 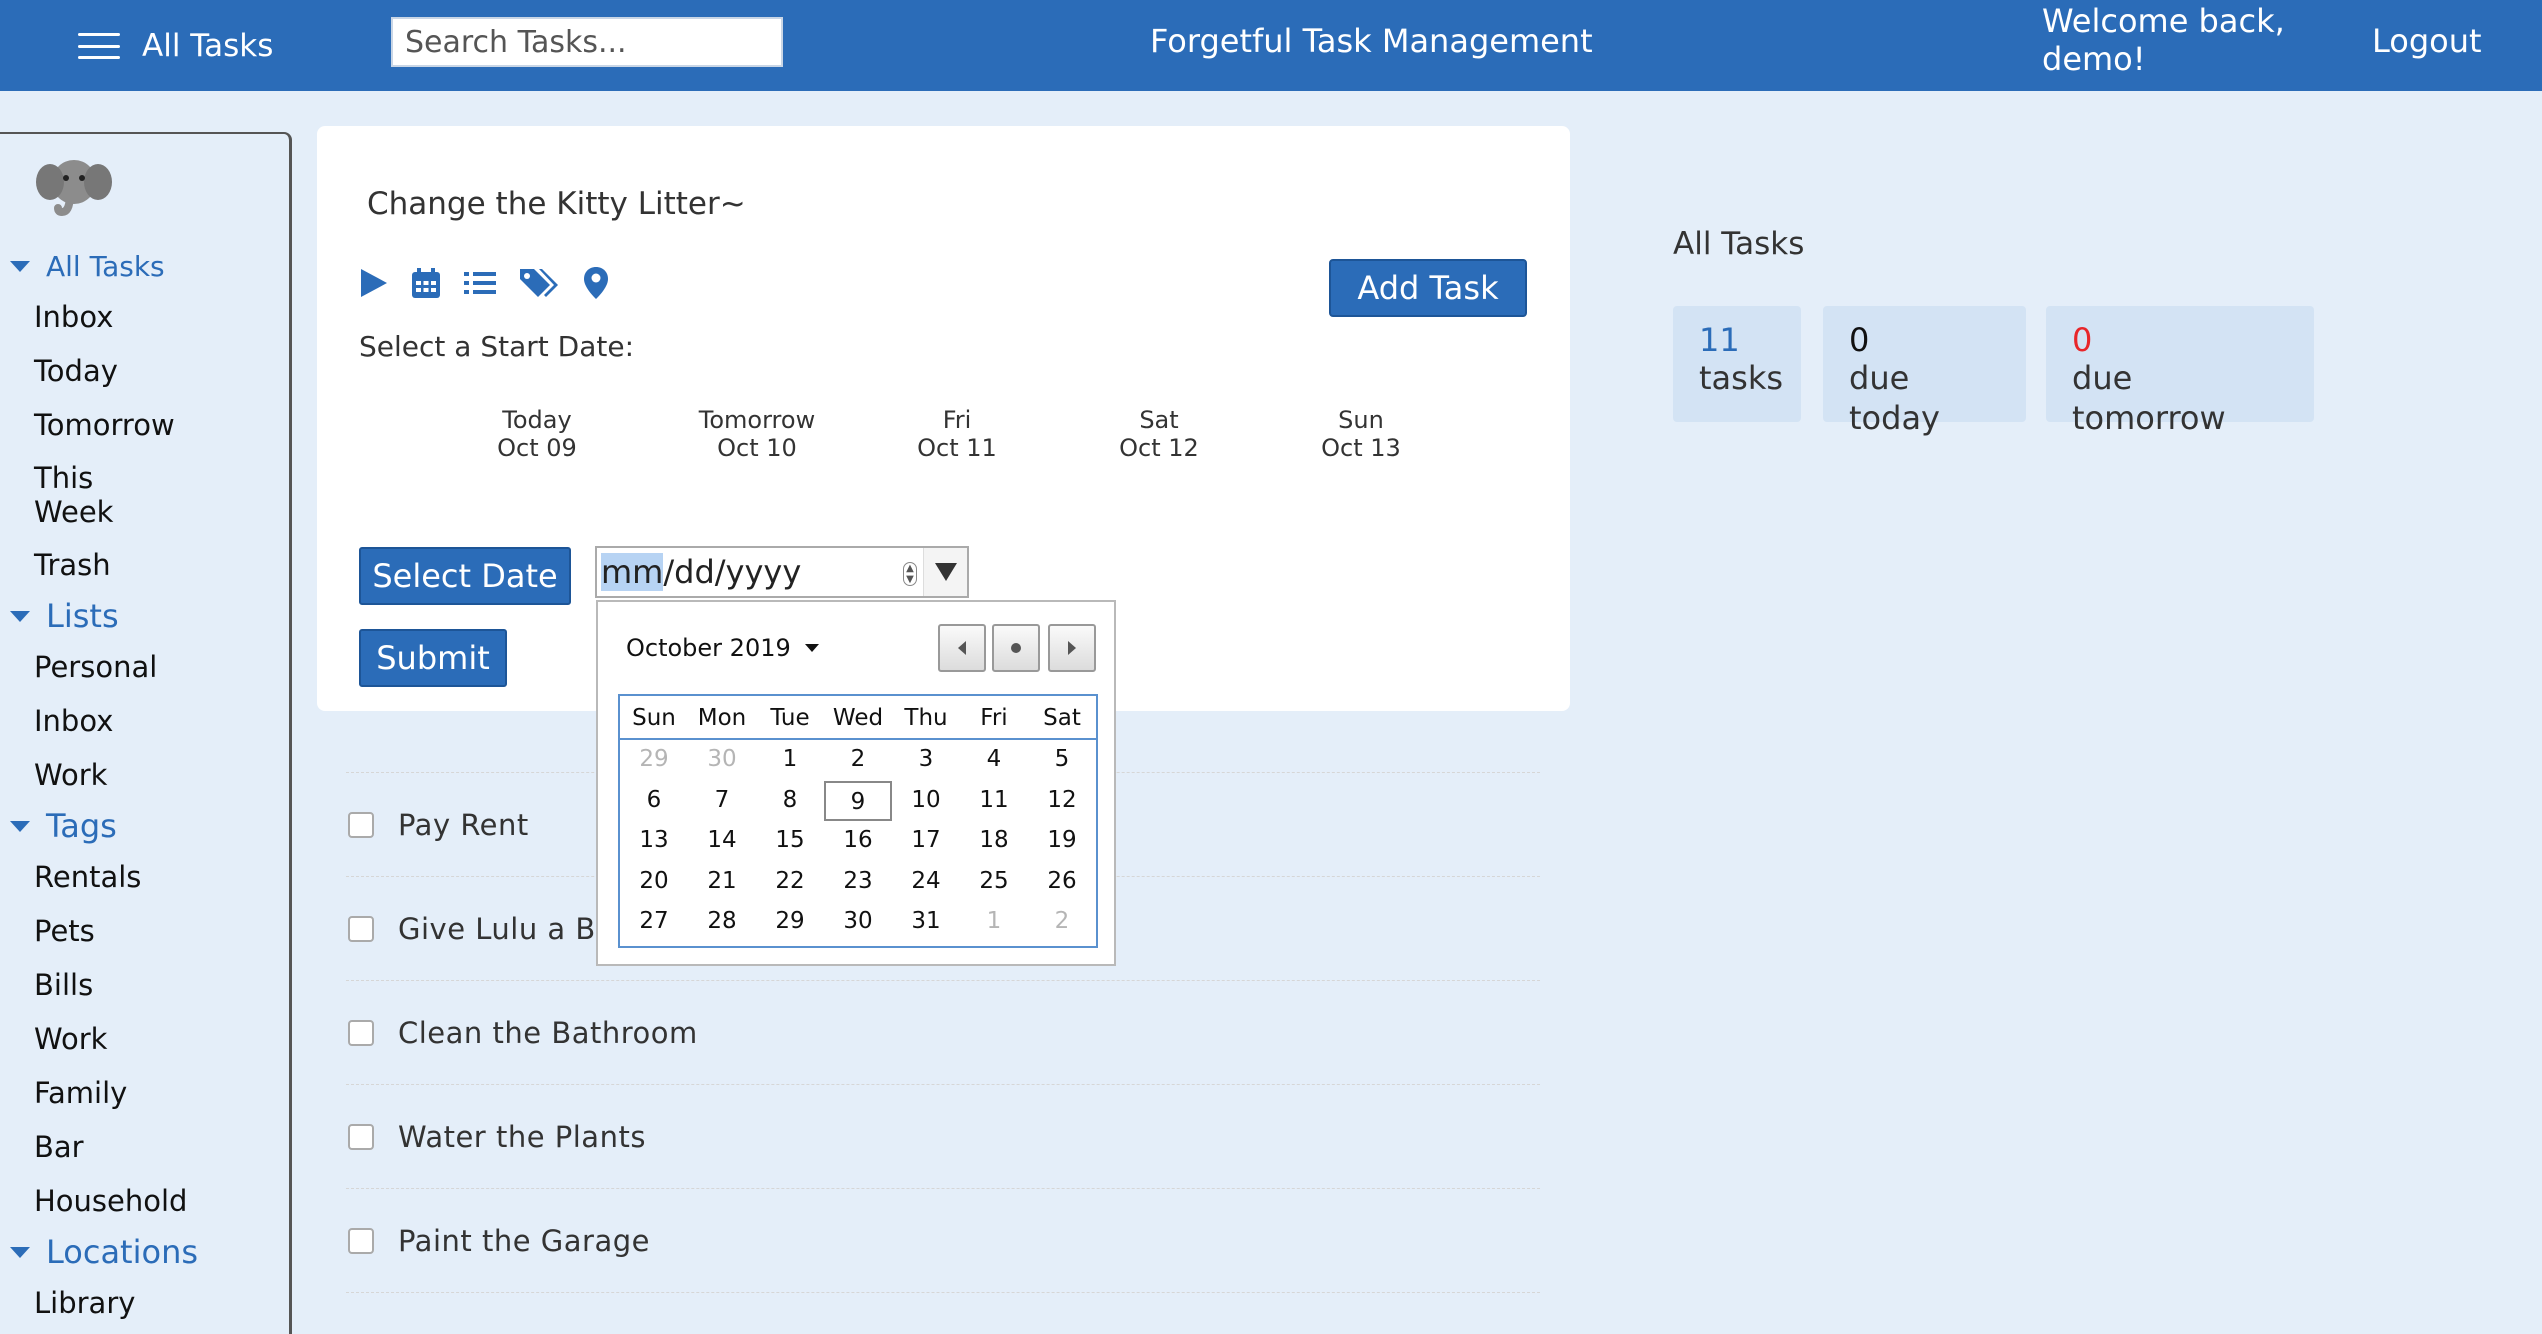 I want to click on sidebar-item-library: Library, so click(x=145, y=1303).